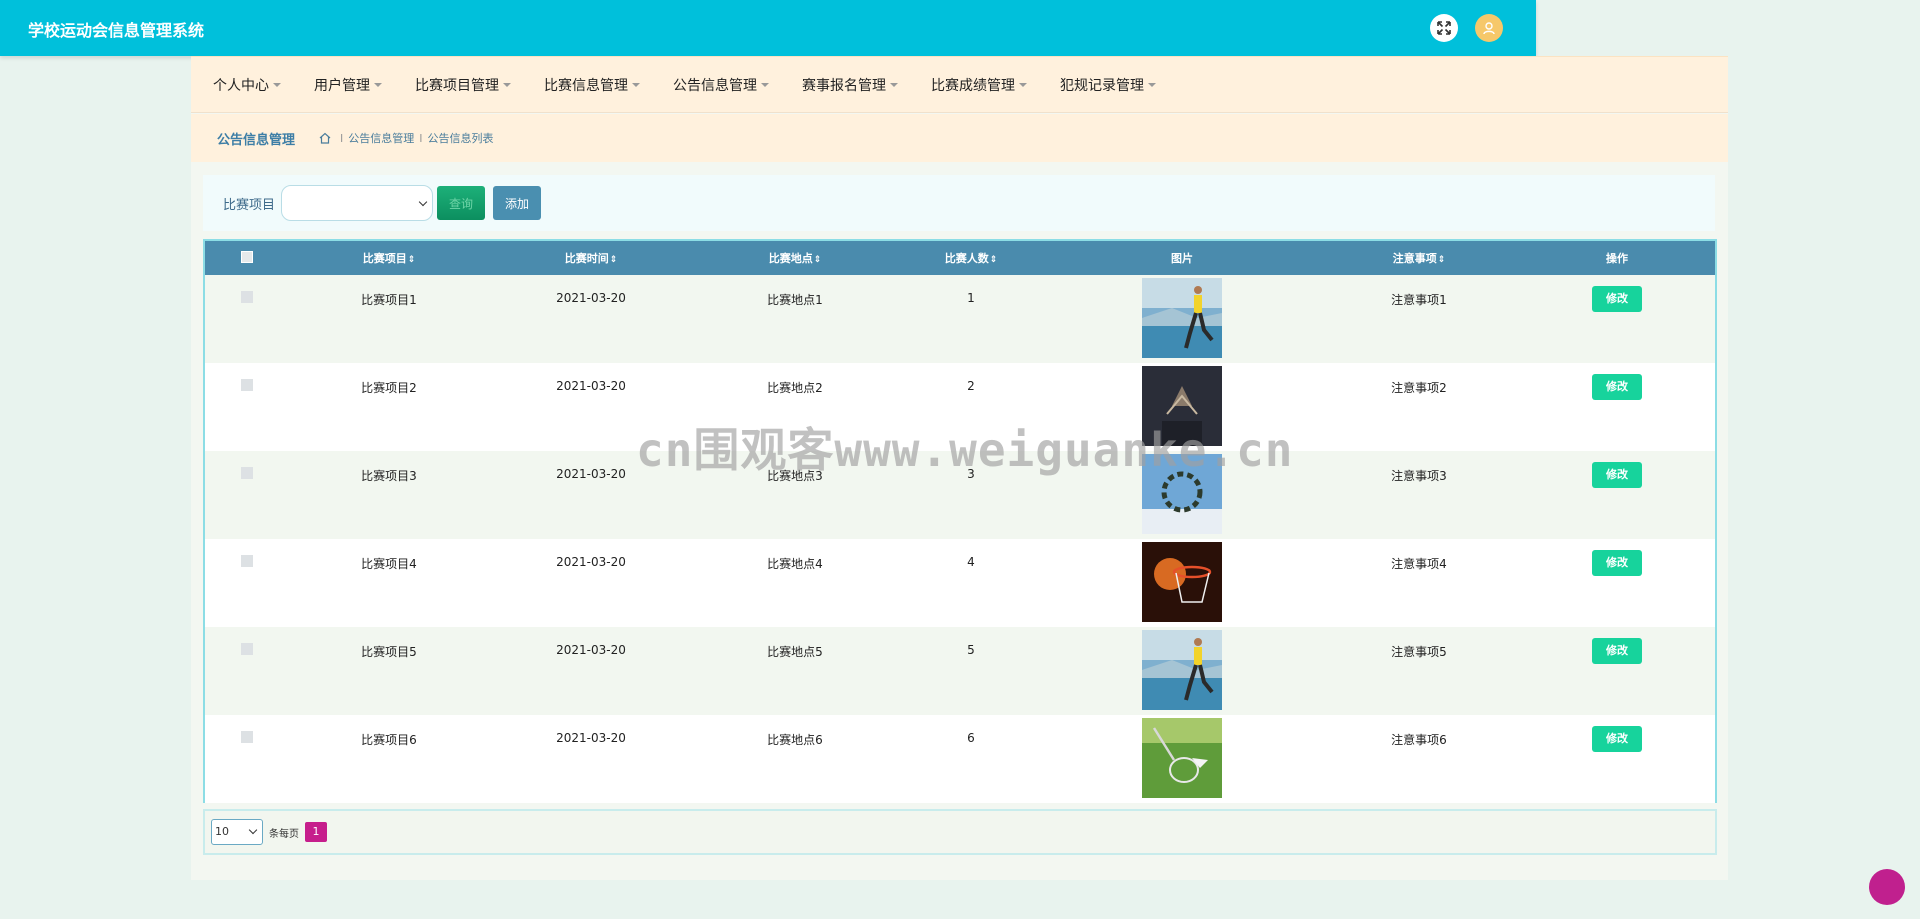  What do you see at coordinates (1419, 388) in the screenshot?
I see `cell-notes: 注意事项2` at bounding box center [1419, 388].